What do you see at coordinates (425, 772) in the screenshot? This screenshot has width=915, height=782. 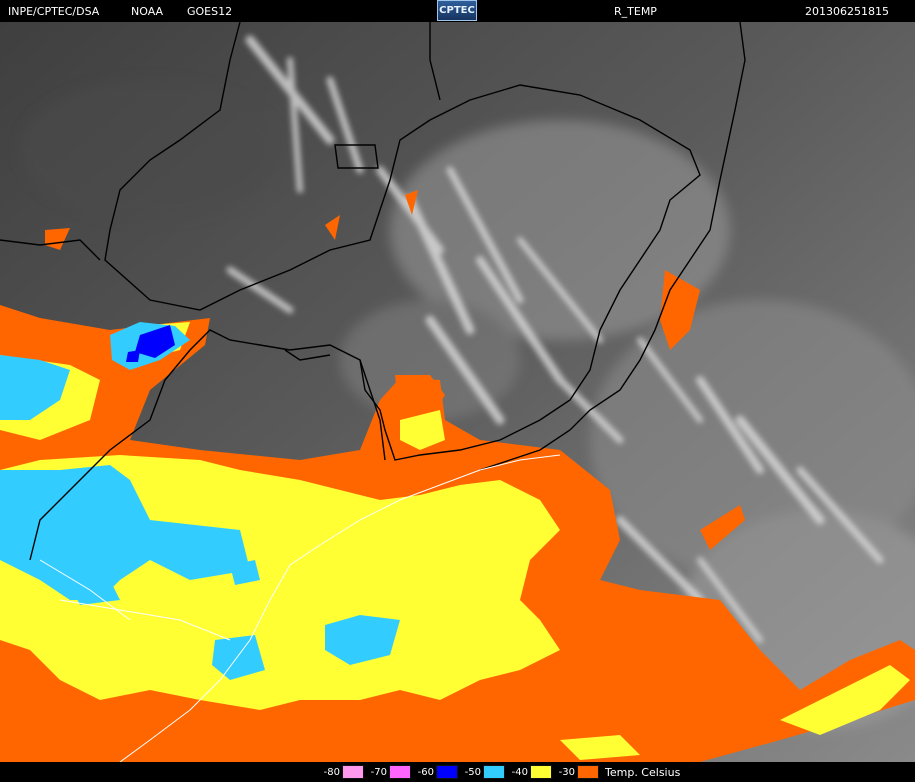 I see `legend-label-minus60: -60` at bounding box center [425, 772].